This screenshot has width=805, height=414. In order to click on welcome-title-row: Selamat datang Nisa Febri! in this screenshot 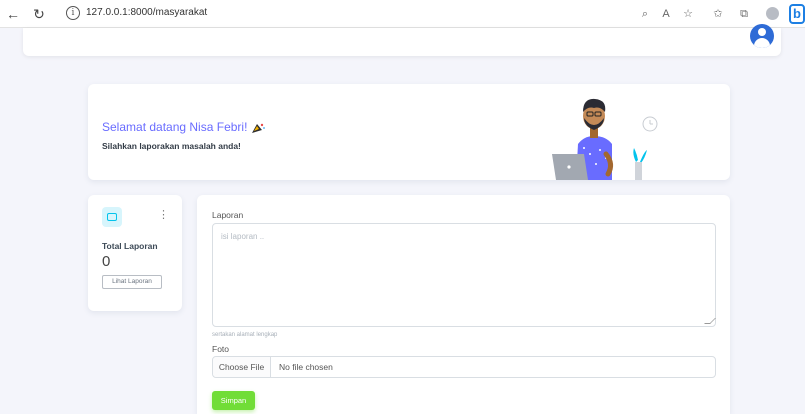, I will do `click(183, 127)`.